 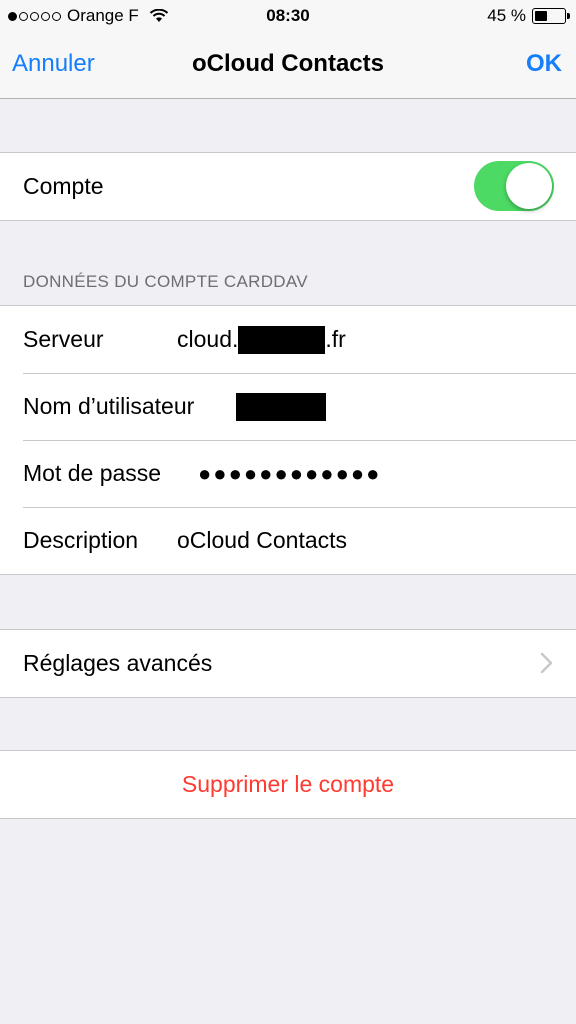 What do you see at coordinates (63, 339) in the screenshot?
I see `server-label: Serveur` at bounding box center [63, 339].